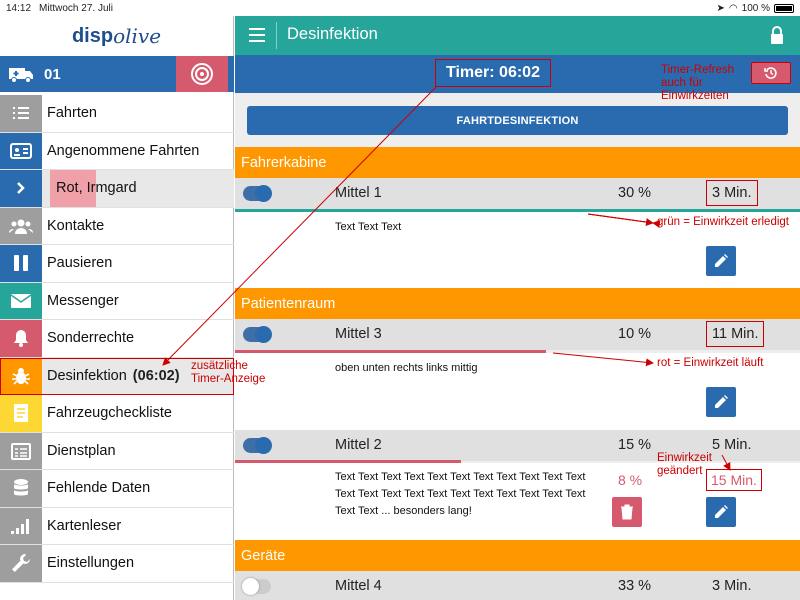 This screenshot has width=800, height=600. Describe the element at coordinates (755, 8) in the screenshot. I see `battery-label: 100 %` at that location.